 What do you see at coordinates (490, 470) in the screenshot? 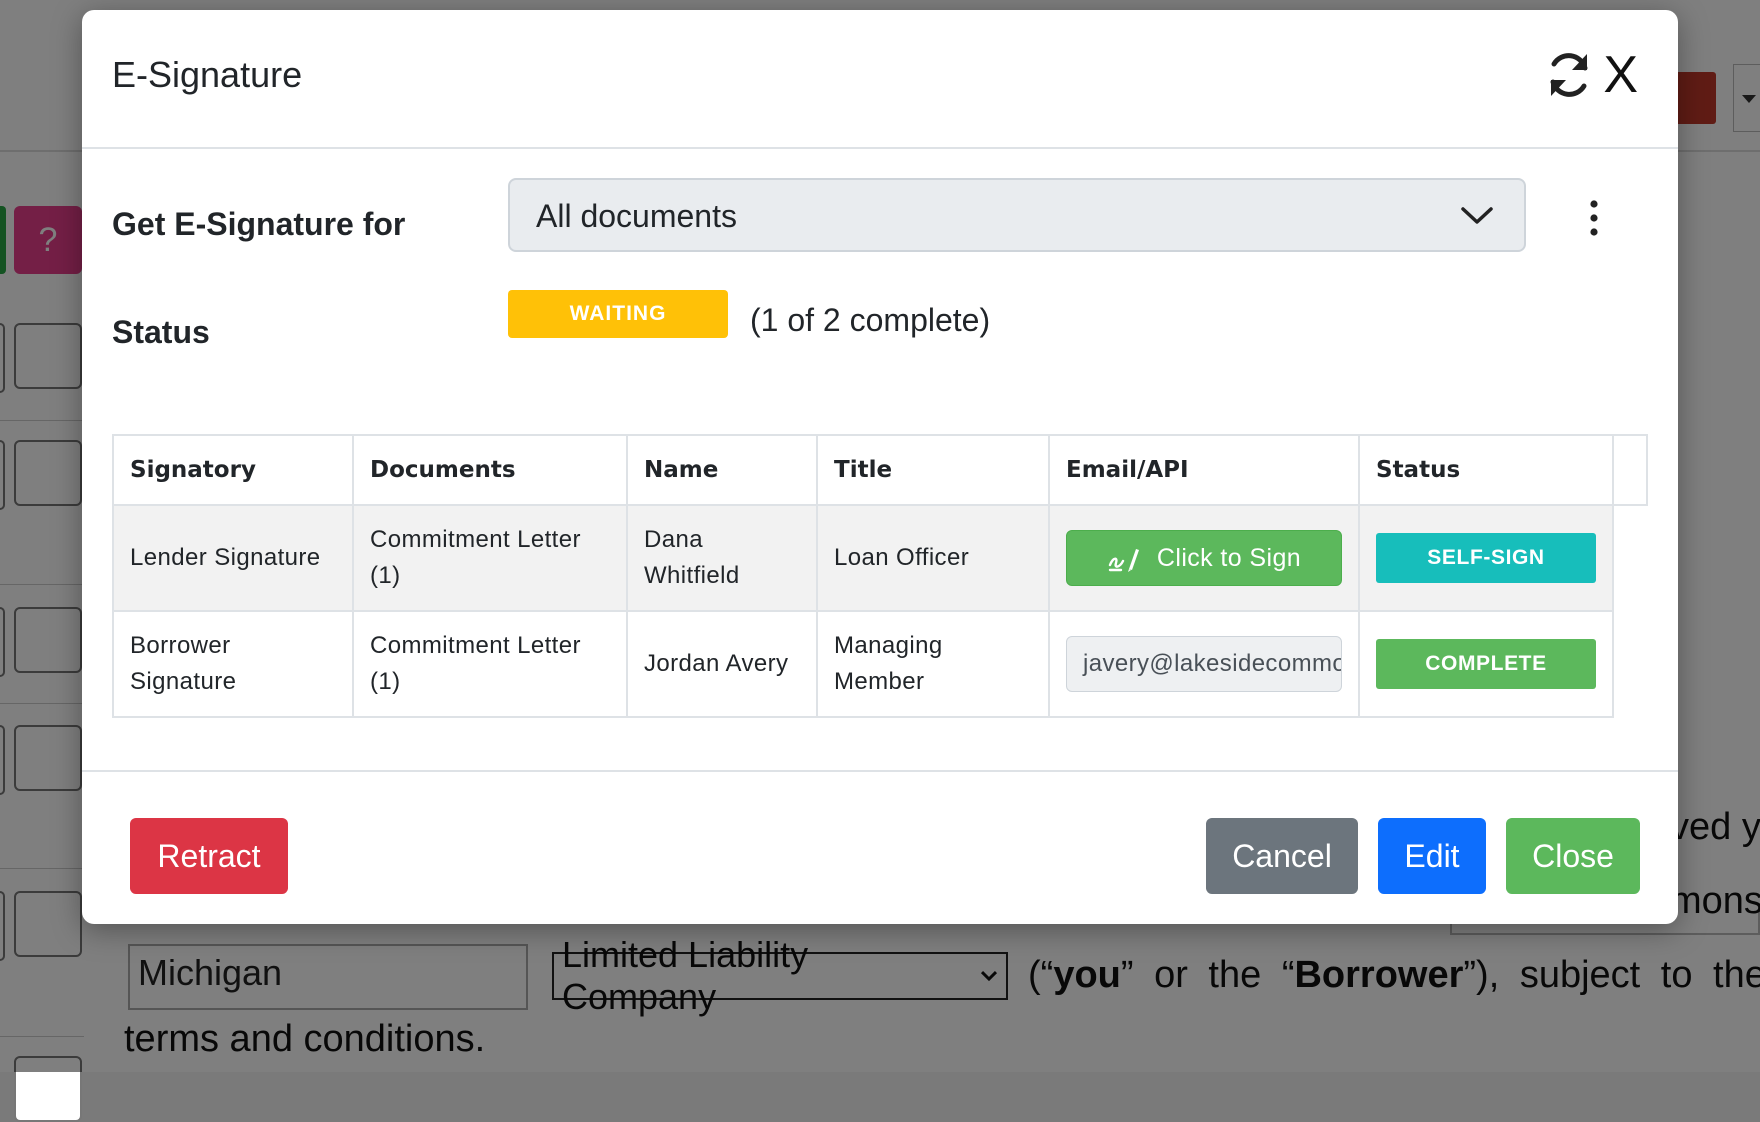
I see `column-header: Documents` at bounding box center [490, 470].